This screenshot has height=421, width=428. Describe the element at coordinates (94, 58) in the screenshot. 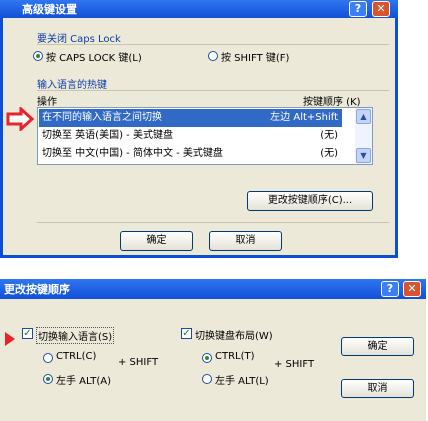

I see `caps-lock-option-label: 按 CAPS LOCK 键(L)` at that location.